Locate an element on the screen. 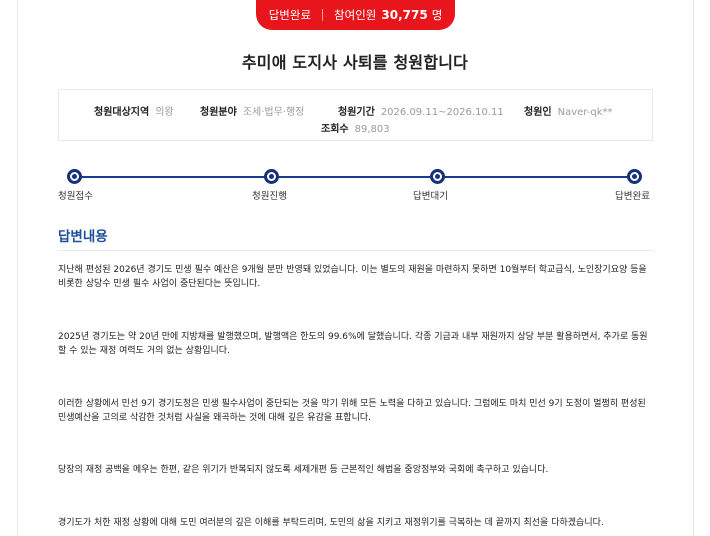 This screenshot has height=536, width=710. field-info: 청원분야 조세·법무·행정 is located at coordinates (252, 110).